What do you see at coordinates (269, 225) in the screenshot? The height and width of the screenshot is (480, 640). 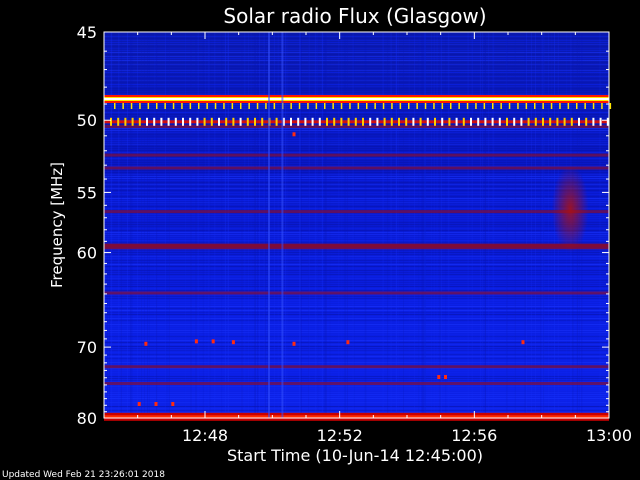 I see `vertical-feature` at bounding box center [269, 225].